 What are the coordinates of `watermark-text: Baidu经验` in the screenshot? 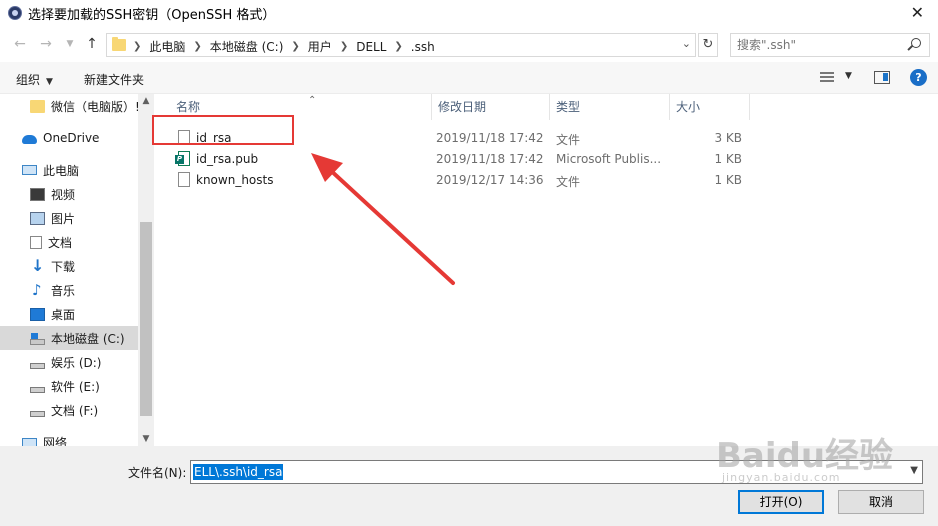 It's located at (805, 456).